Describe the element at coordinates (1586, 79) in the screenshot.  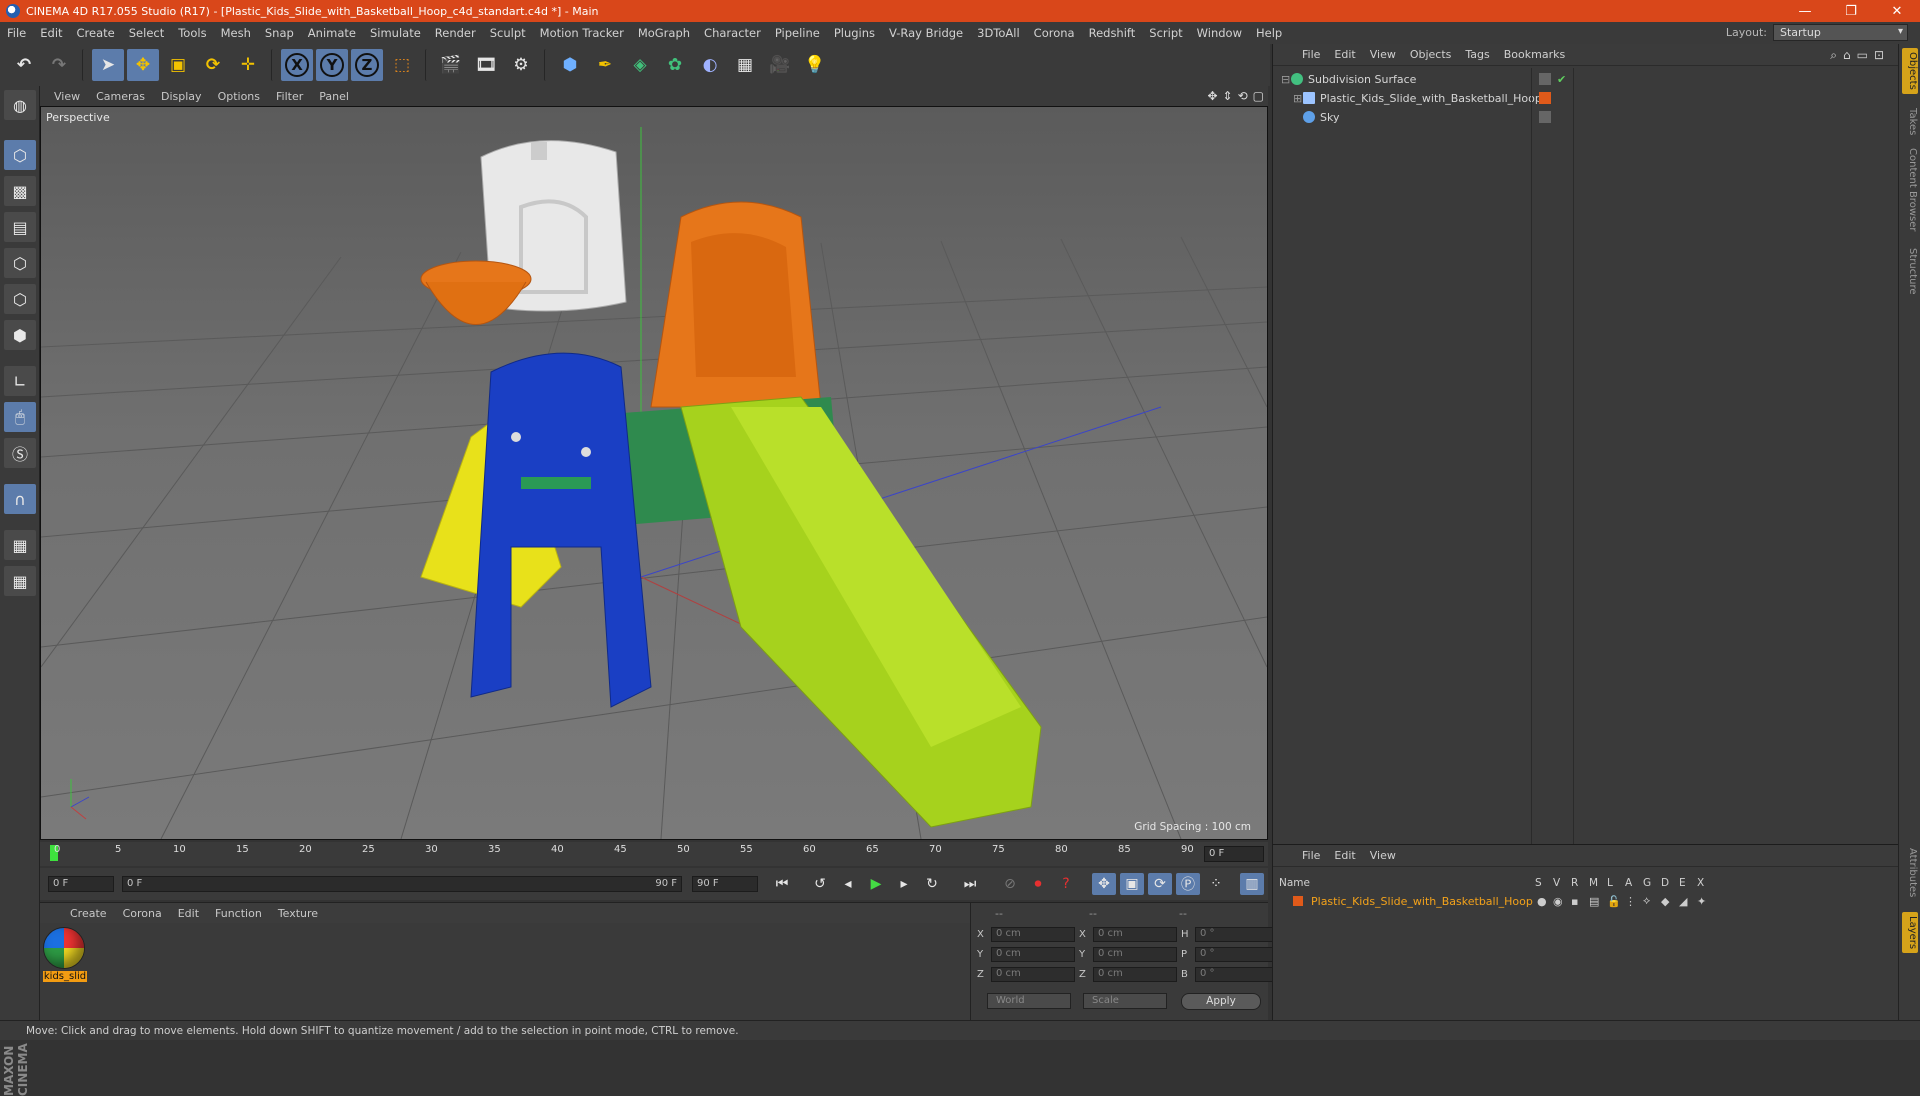
I see `tree-row-subdivision-surface: ⊟ Subdivision Surface ✔` at that location.